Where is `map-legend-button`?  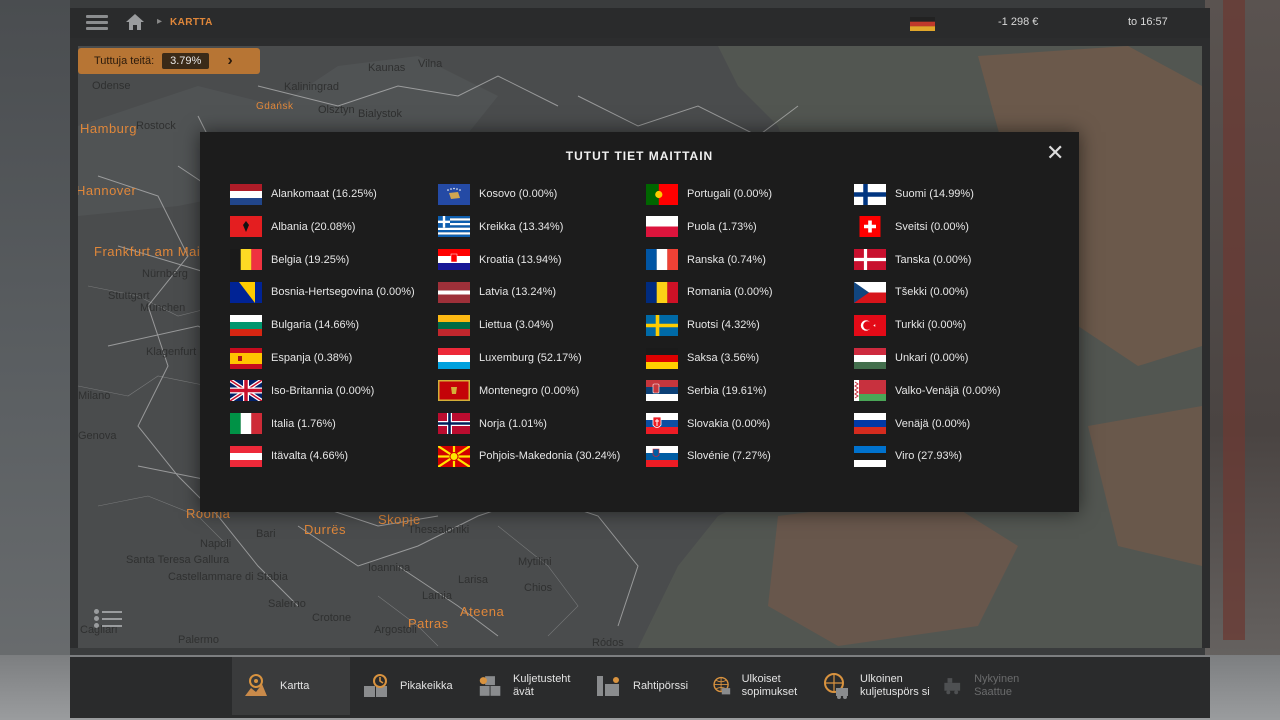
map-legend-button is located at coordinates (107, 621).